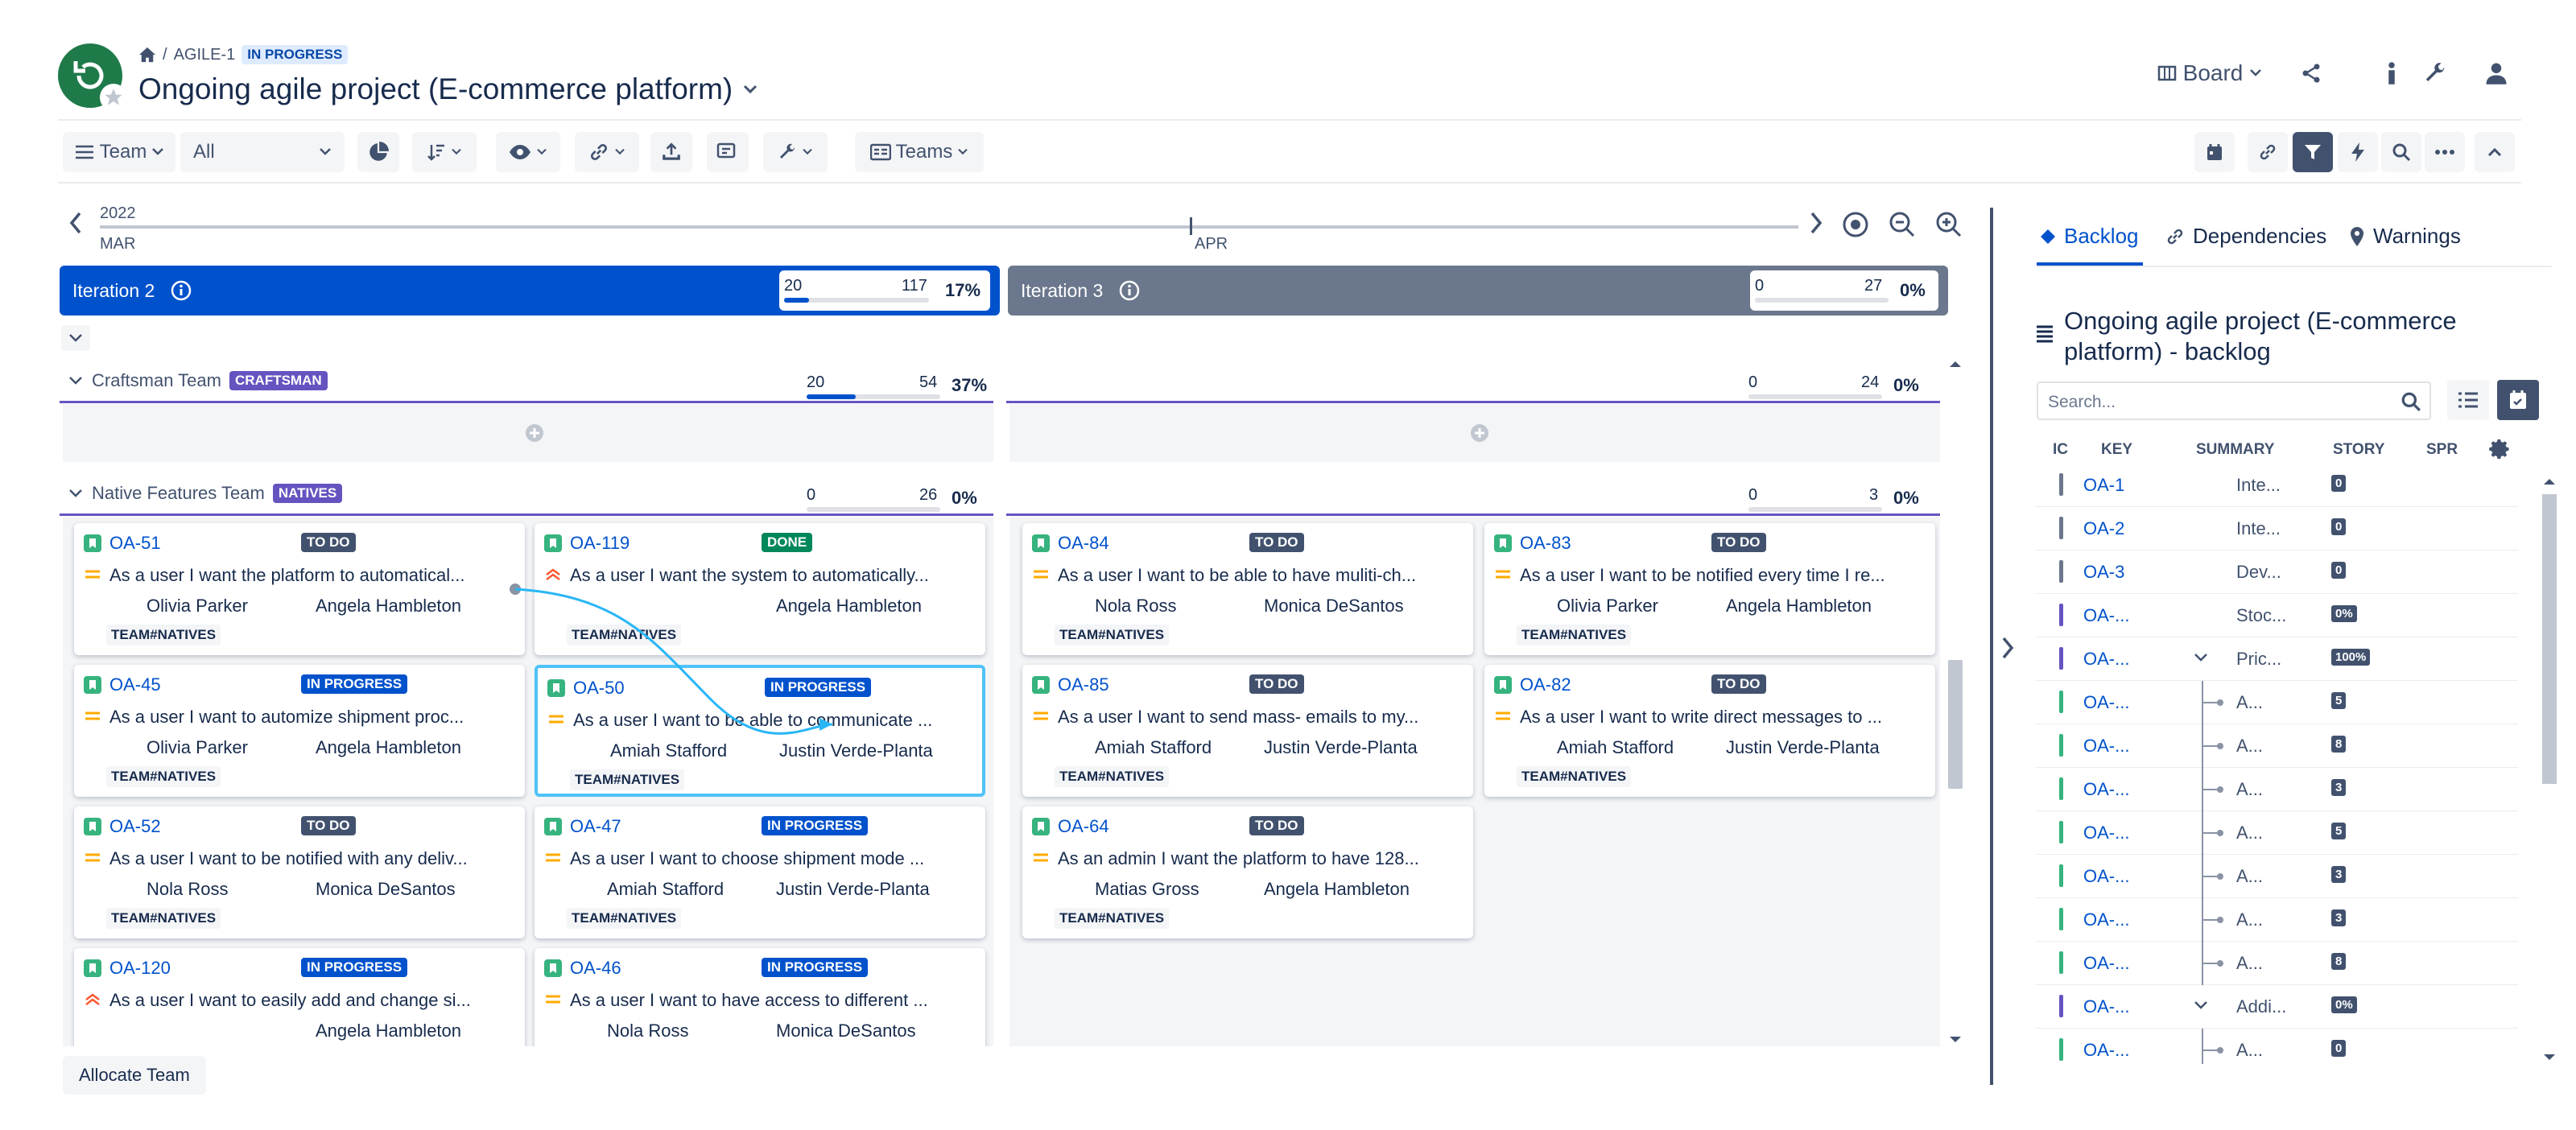  I want to click on dependency-link-button, so click(2268, 152).